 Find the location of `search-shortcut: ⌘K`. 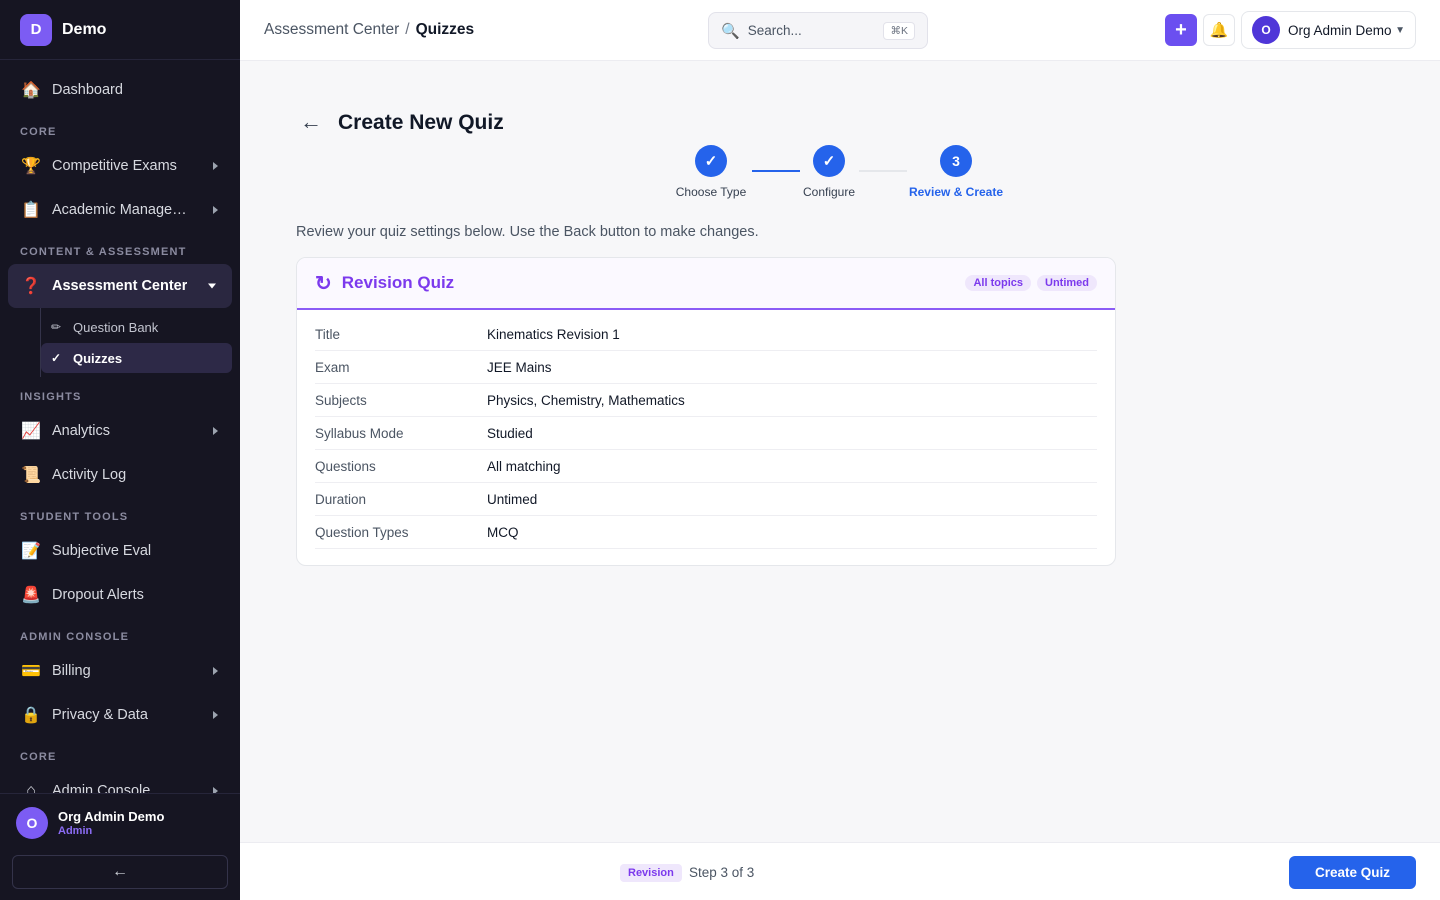

search-shortcut: ⌘K is located at coordinates (899, 30).